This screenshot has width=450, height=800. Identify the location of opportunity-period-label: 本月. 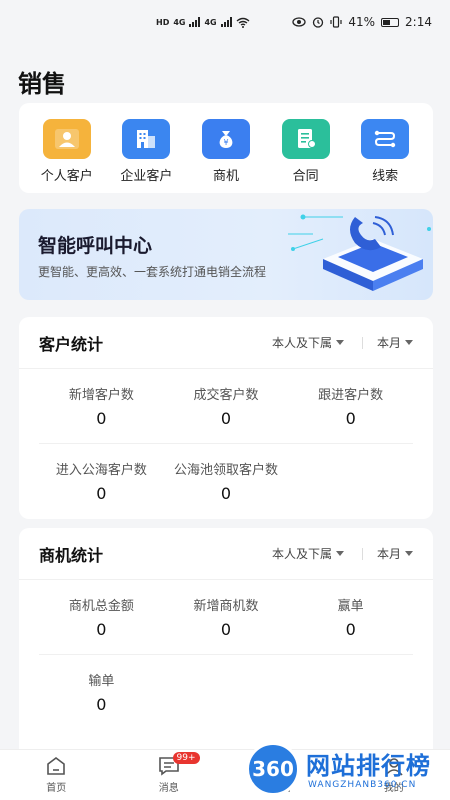
(388, 554).